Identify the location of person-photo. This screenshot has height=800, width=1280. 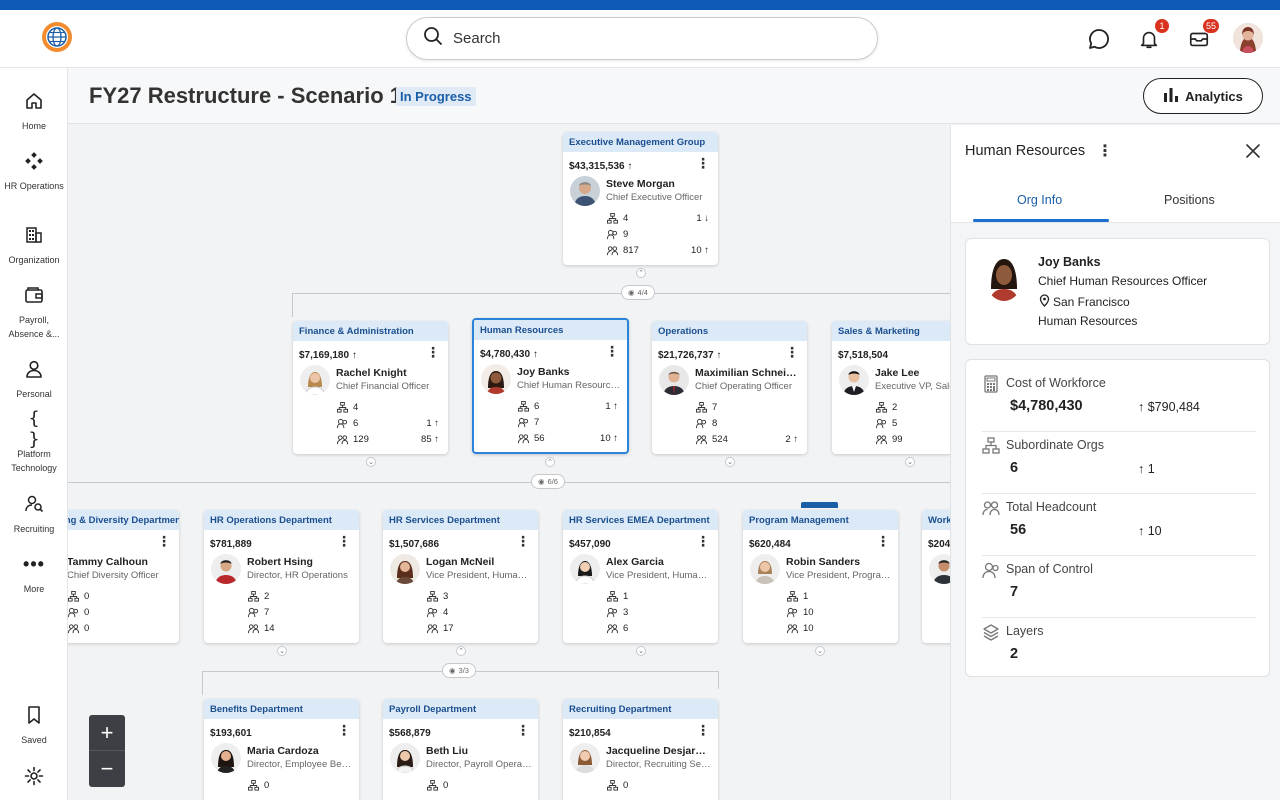
(674, 380).